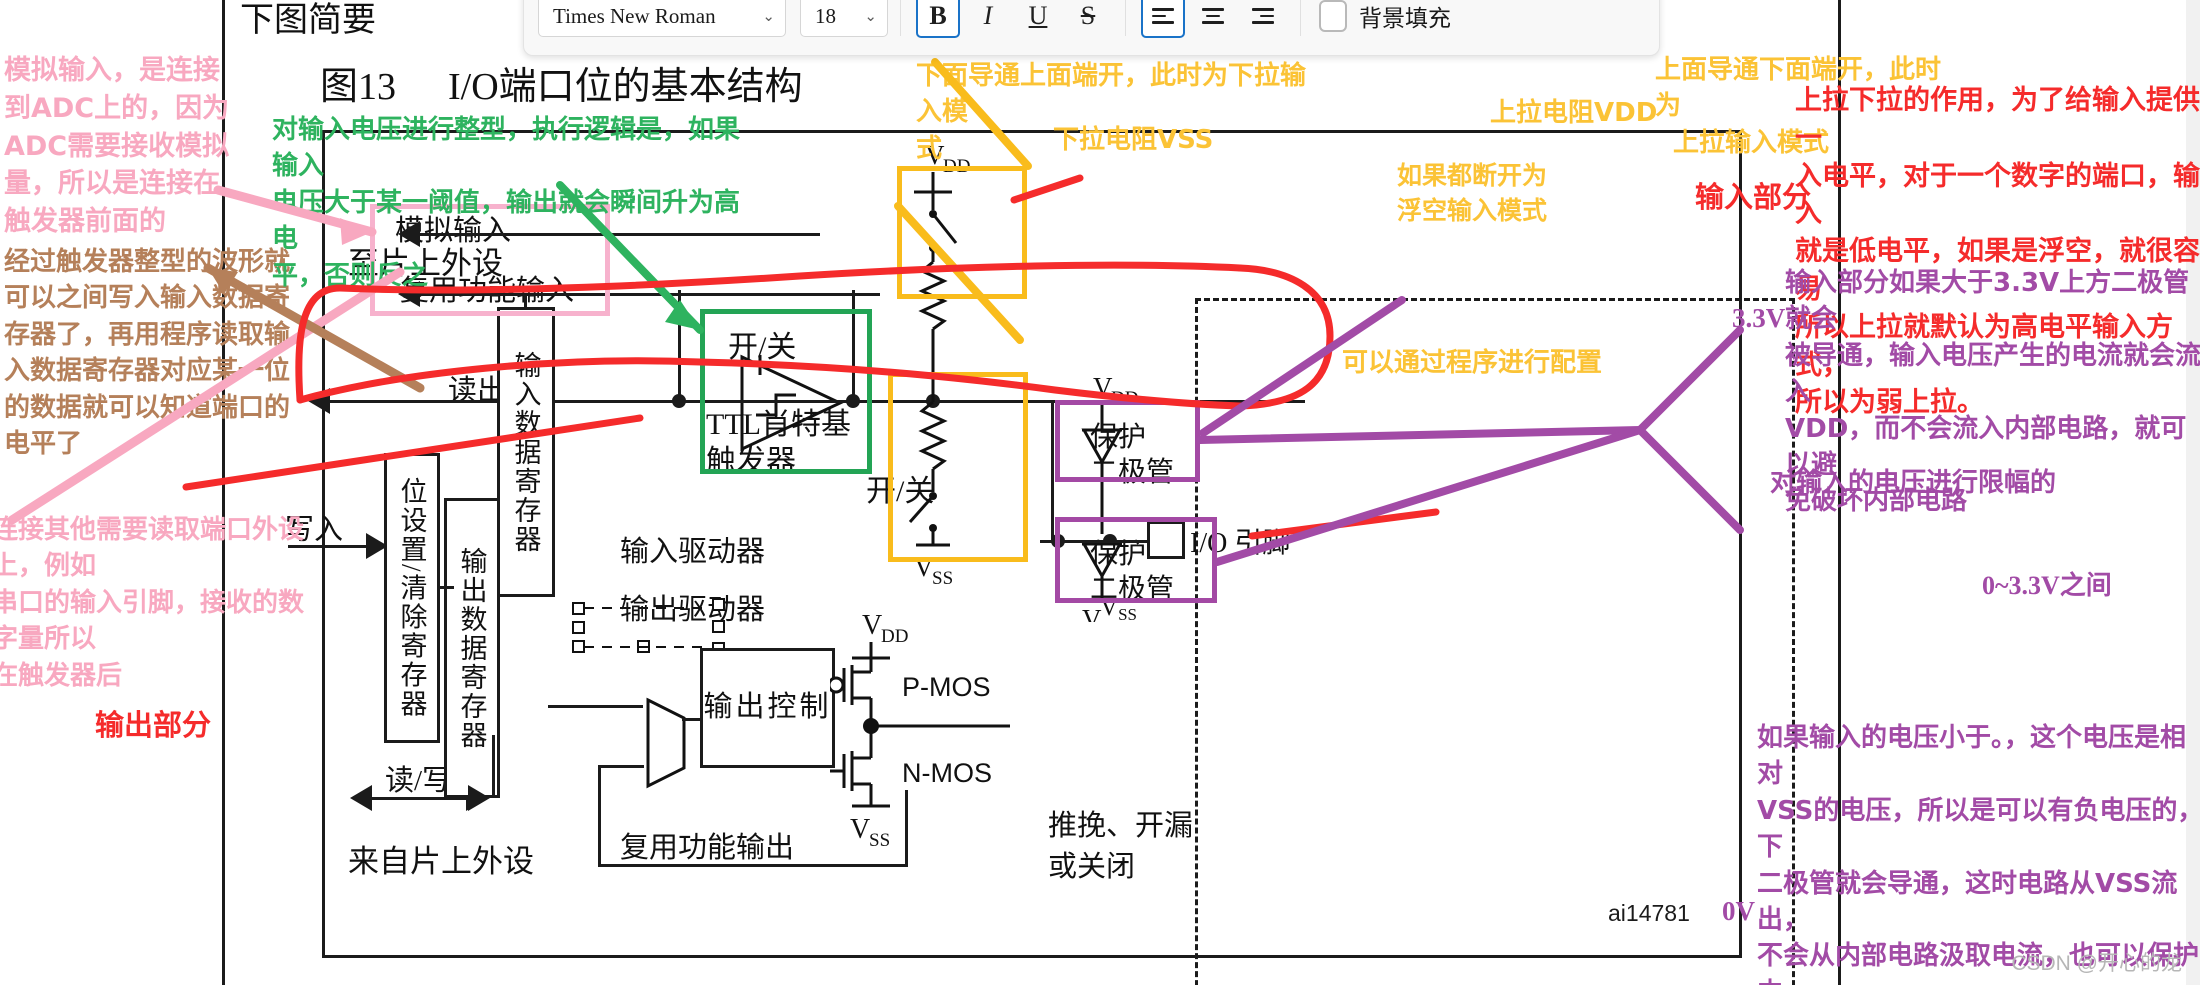 This screenshot has height=985, width=2200. What do you see at coordinates (988, 19) in the screenshot?
I see `italic-button: I` at bounding box center [988, 19].